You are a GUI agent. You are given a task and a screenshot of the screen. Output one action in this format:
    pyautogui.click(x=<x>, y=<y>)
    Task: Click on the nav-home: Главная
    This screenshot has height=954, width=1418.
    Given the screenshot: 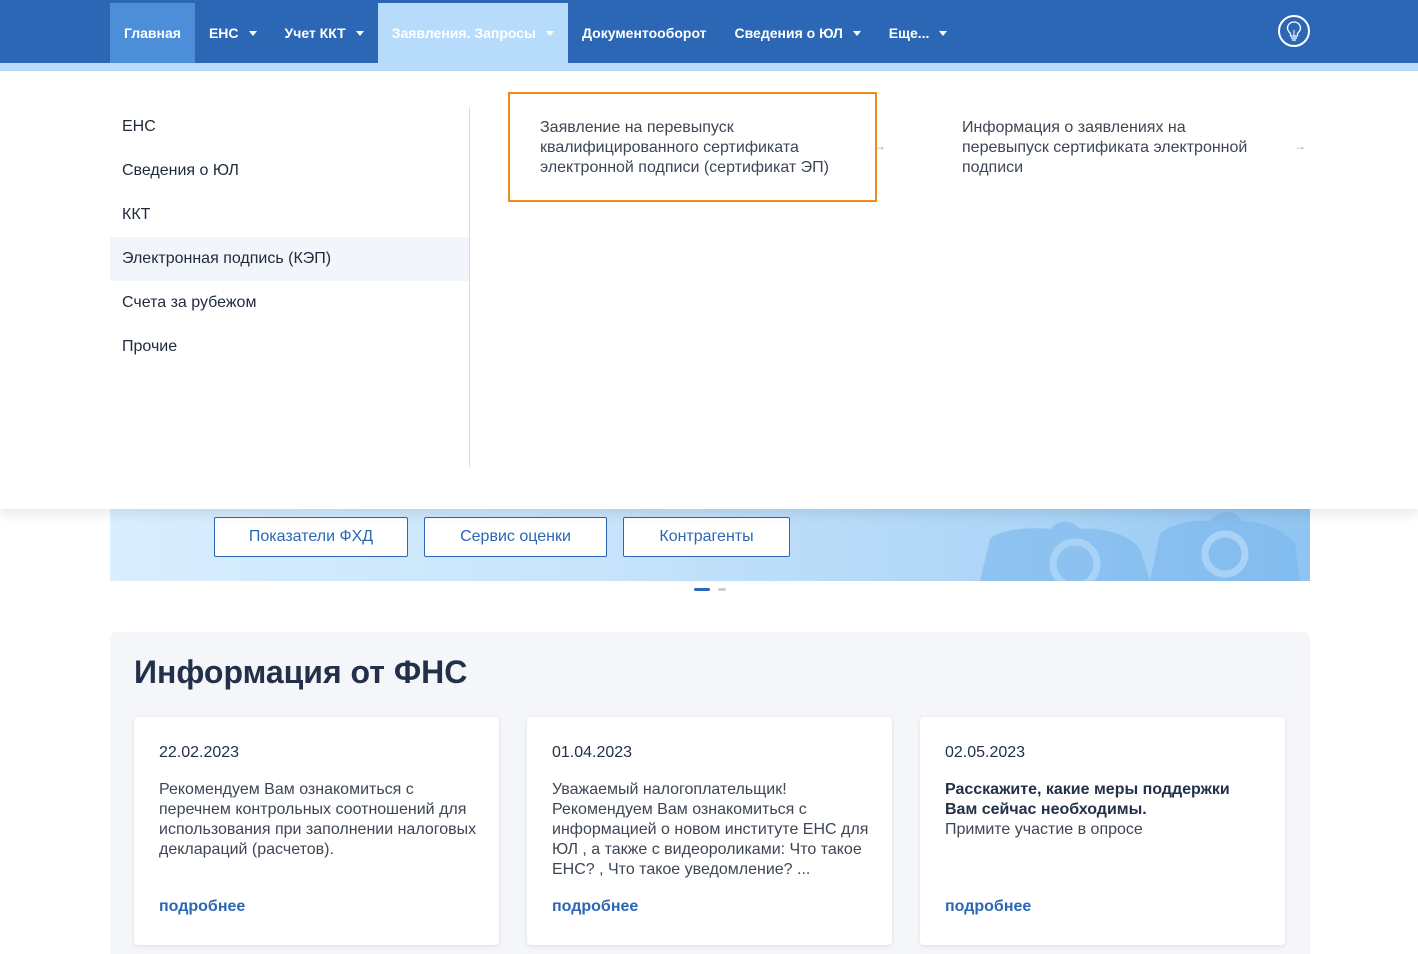 What is the action you would take?
    pyautogui.click(x=152, y=33)
    